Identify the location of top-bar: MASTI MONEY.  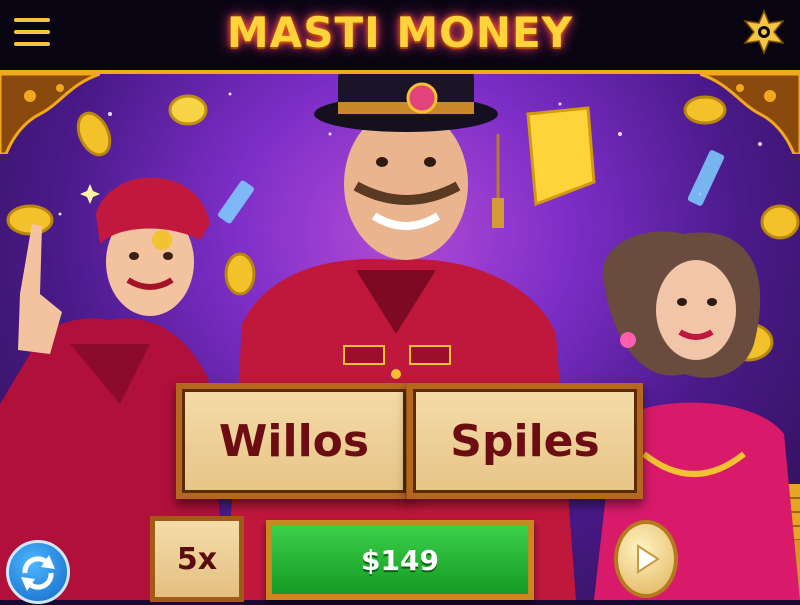
(400, 37).